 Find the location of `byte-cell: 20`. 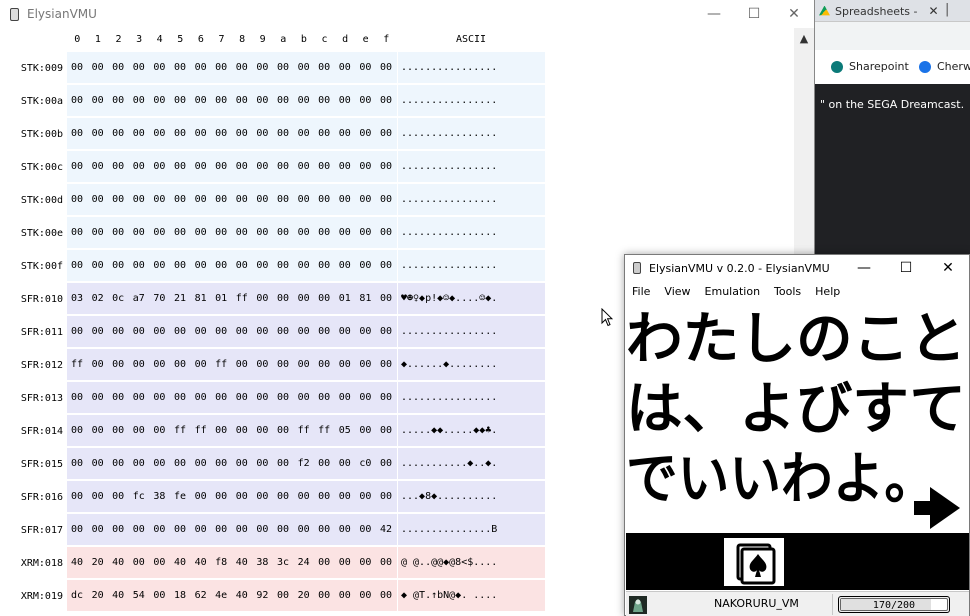

byte-cell: 20 is located at coordinates (304, 596).